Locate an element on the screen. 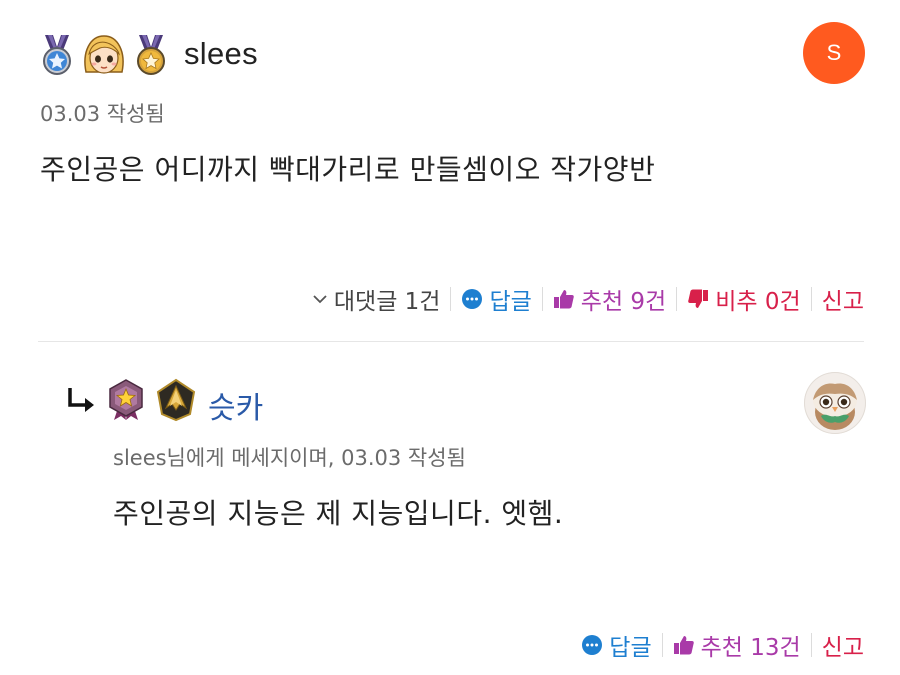  replies-toggle-label: 대댓글 1건 is located at coordinates (387, 302).